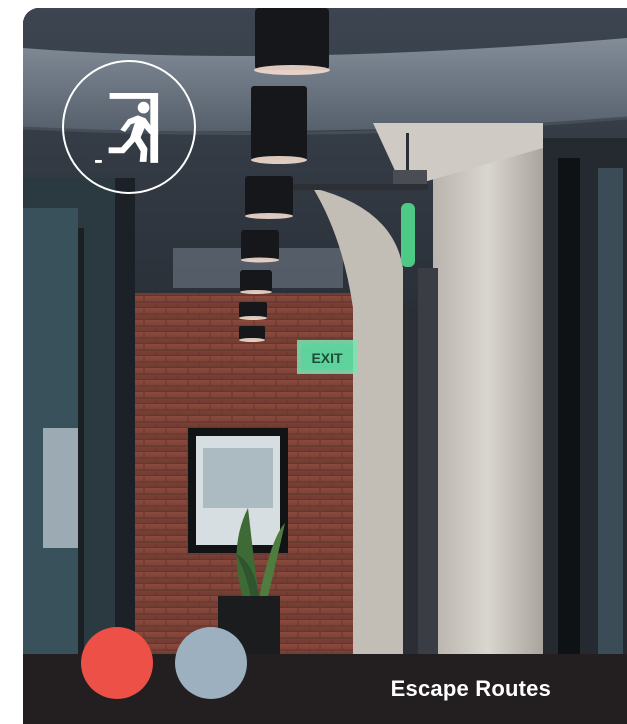 The width and height of the screenshot is (627, 724). I want to click on exit-badge, so click(129, 127).